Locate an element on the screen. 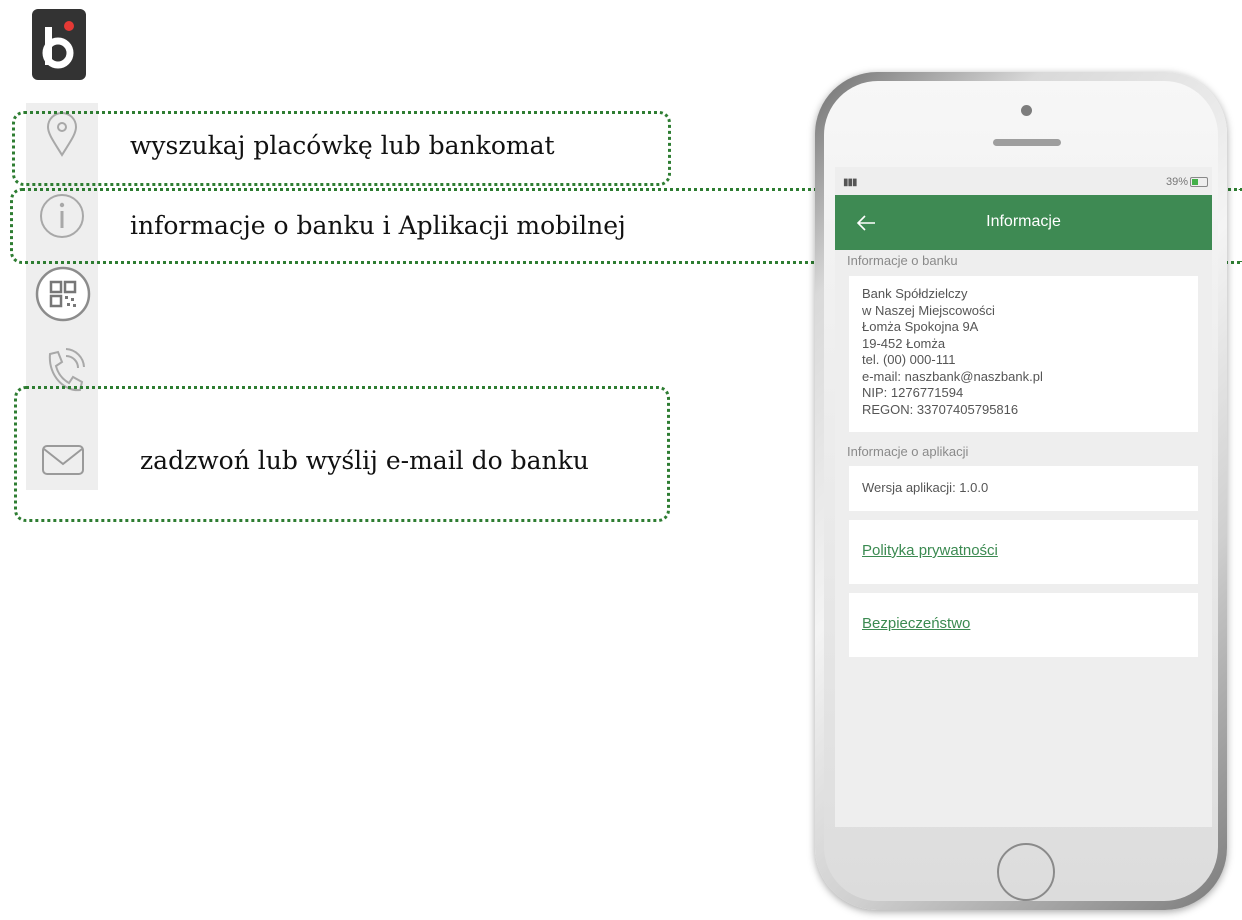 The height and width of the screenshot is (920, 1242). security-link: Bezpieczeństwo is located at coordinates (916, 623).